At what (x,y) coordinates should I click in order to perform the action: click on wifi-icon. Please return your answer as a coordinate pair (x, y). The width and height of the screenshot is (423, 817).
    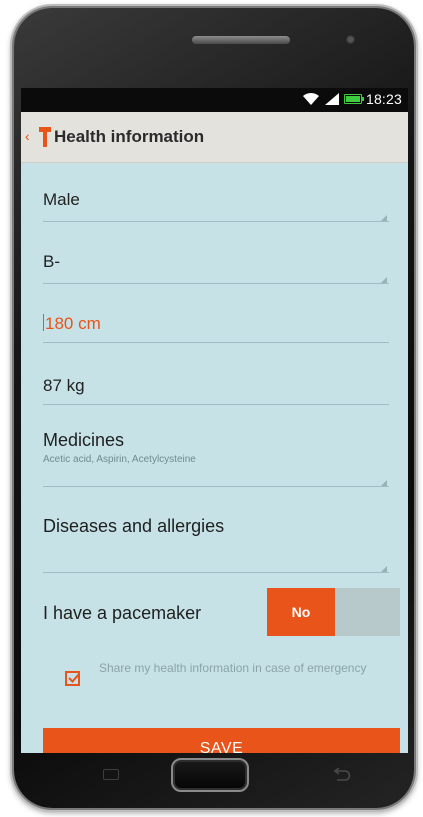
    Looking at the image, I should click on (310, 98).